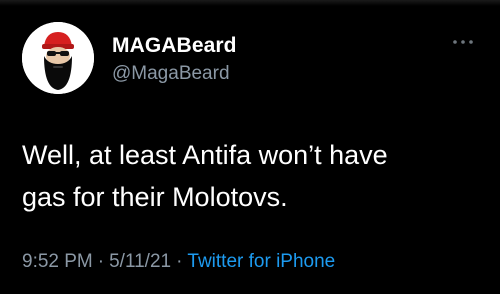 The width and height of the screenshot is (500, 294). Describe the element at coordinates (155, 197) in the screenshot. I see `tweet-text-line: gas for their Molotovs.` at that location.